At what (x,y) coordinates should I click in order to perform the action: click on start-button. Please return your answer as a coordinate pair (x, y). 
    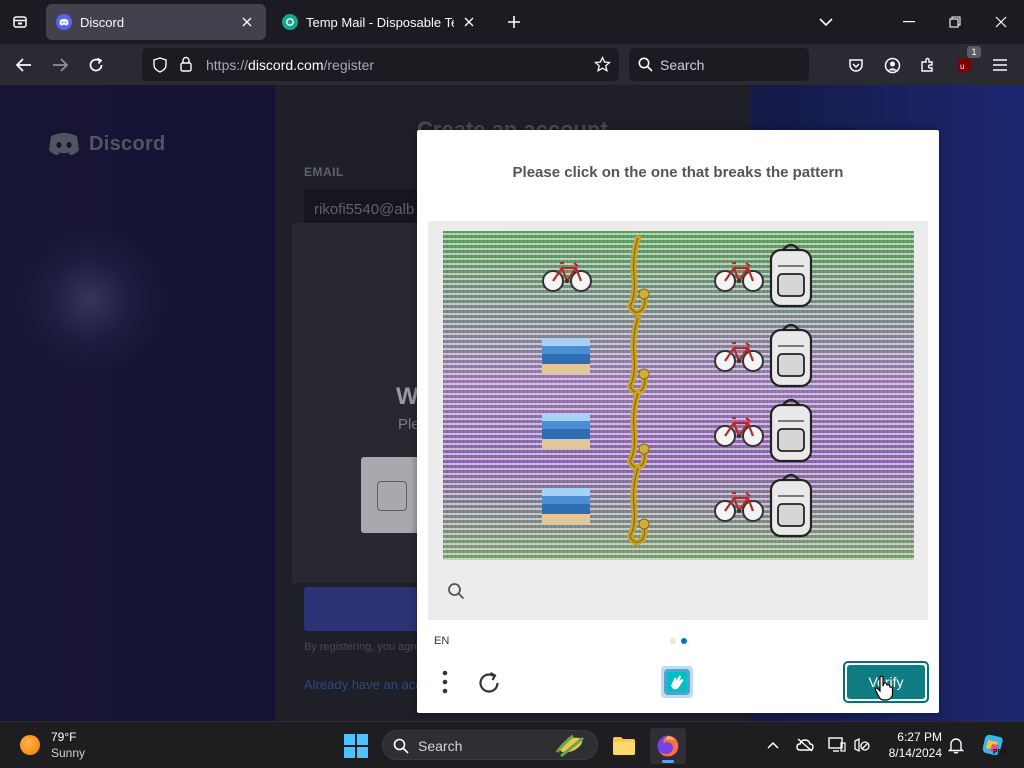
    Looking at the image, I should click on (356, 746).